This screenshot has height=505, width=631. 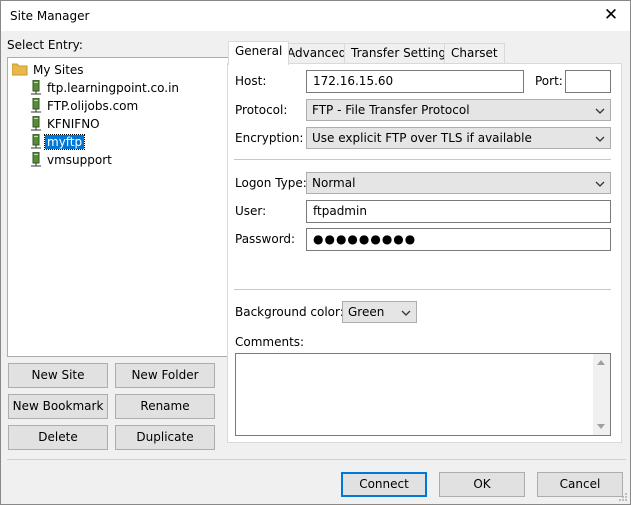 I want to click on port-label: Port:, so click(x=549, y=81).